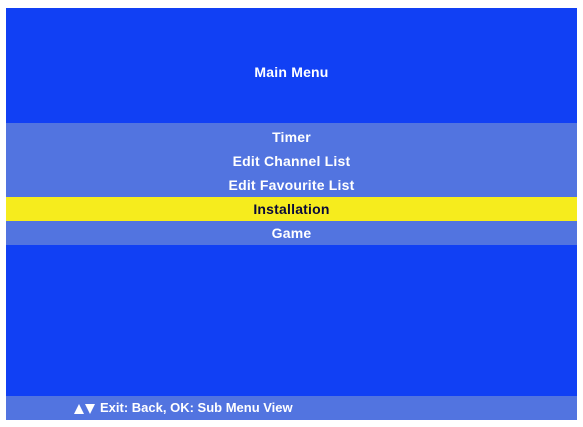 The width and height of the screenshot is (583, 427). What do you see at coordinates (291, 233) in the screenshot?
I see `menu-item-game: Game` at bounding box center [291, 233].